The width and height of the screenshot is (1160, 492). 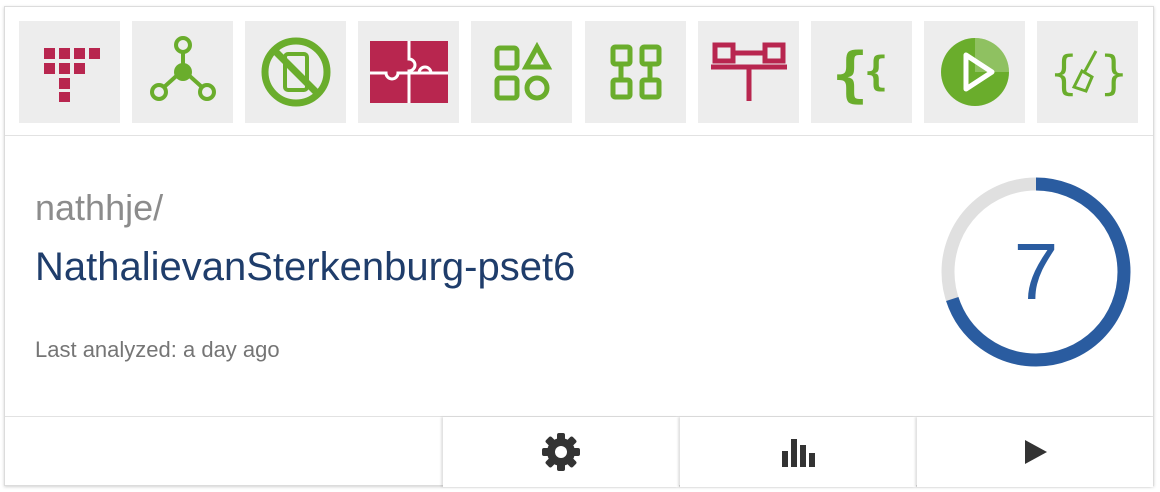 I want to click on network-graph-icon, so click(x=182, y=68).